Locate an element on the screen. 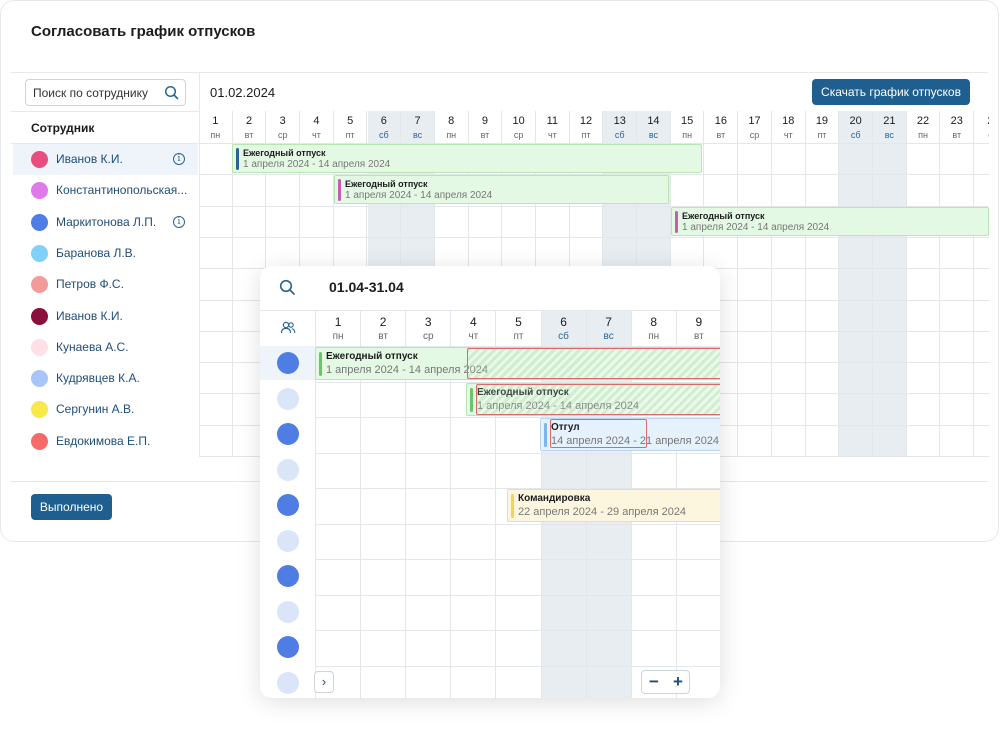 Image resolution: width=1000 pixels, height=736 pixels. day-column: 18 чт is located at coordinates (789, 284).